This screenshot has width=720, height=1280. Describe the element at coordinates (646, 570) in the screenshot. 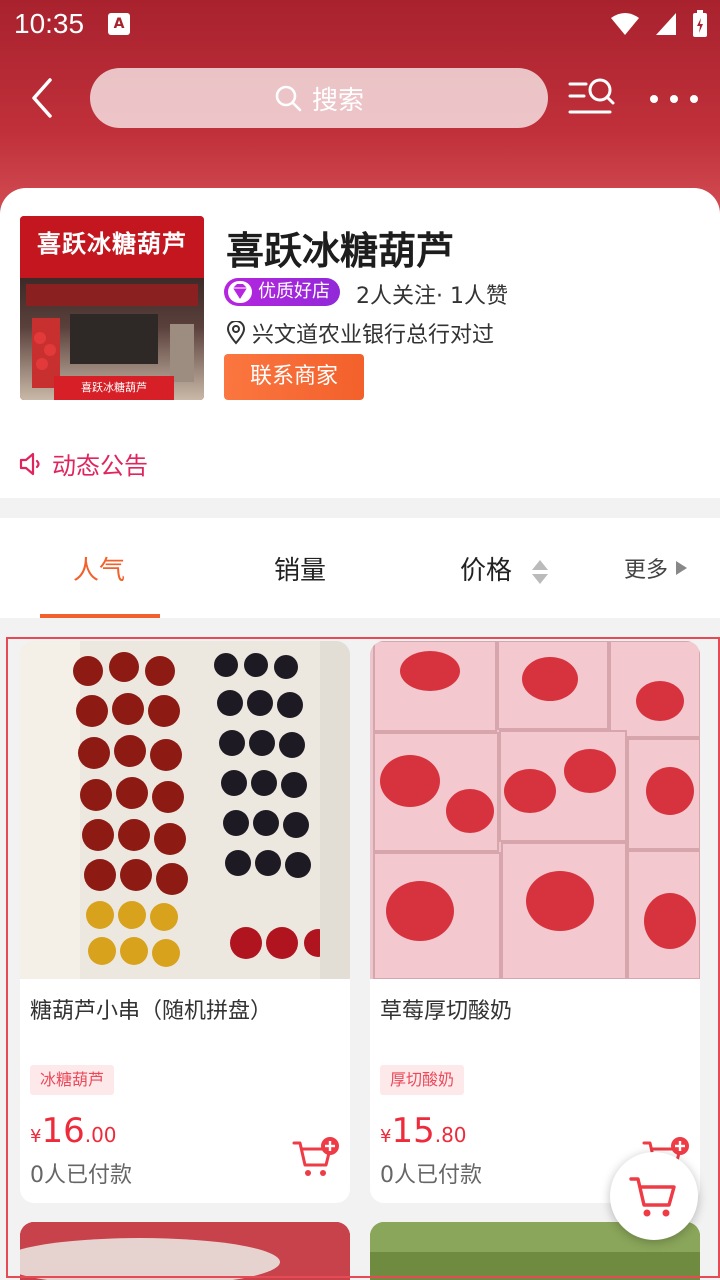

I see `tab-more-label: 更多` at that location.